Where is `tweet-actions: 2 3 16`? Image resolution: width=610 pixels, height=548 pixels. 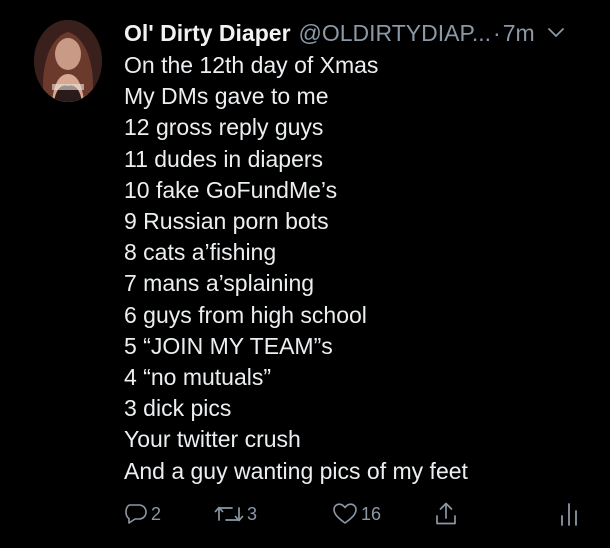 tweet-actions: 2 3 16 is located at coordinates (359, 514).